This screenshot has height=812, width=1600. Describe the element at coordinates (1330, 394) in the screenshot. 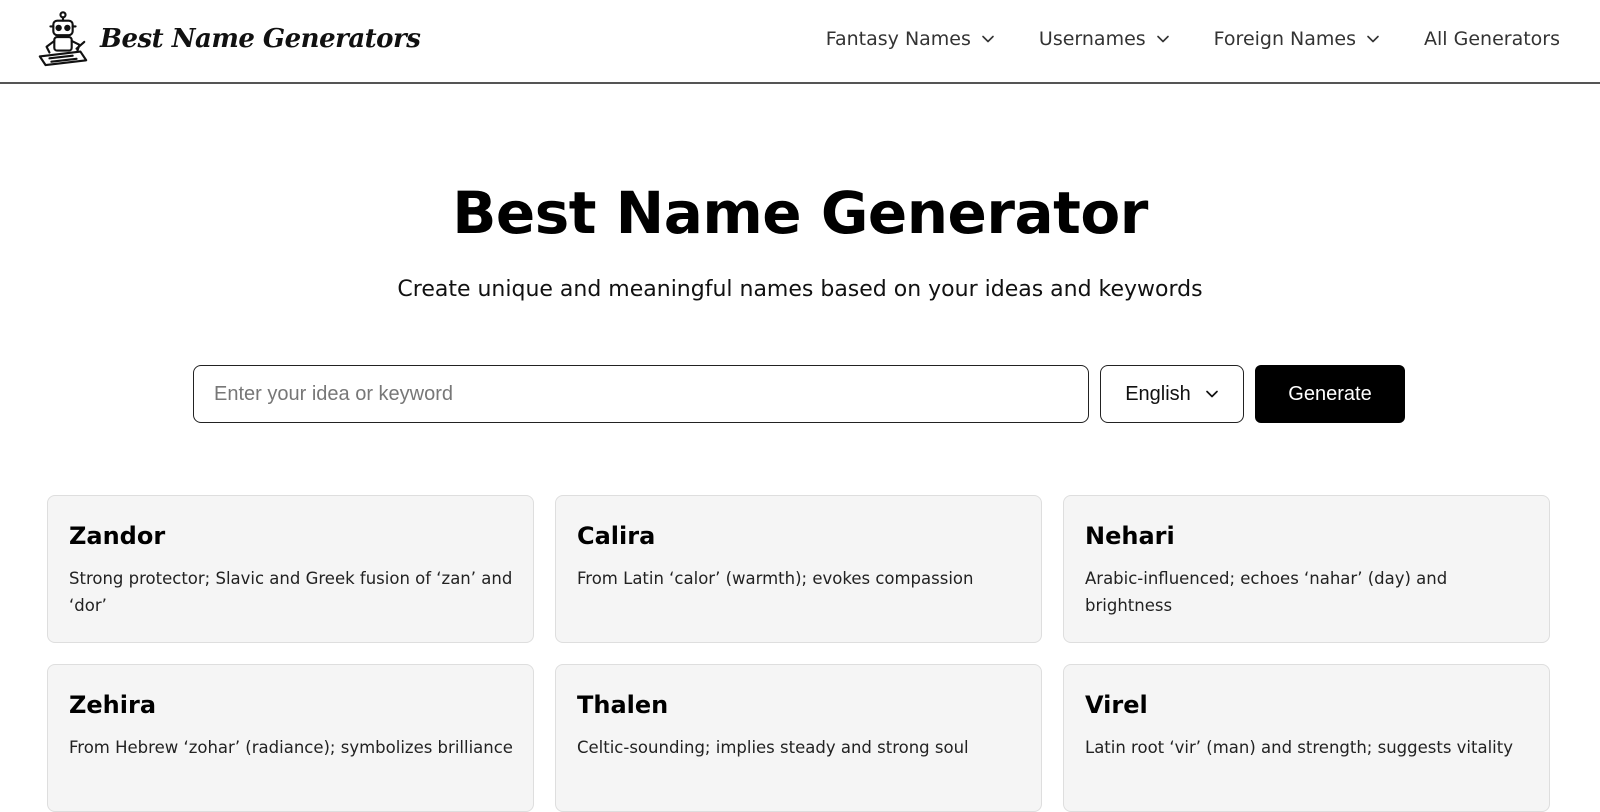

I see `generate-button: Generate` at that location.